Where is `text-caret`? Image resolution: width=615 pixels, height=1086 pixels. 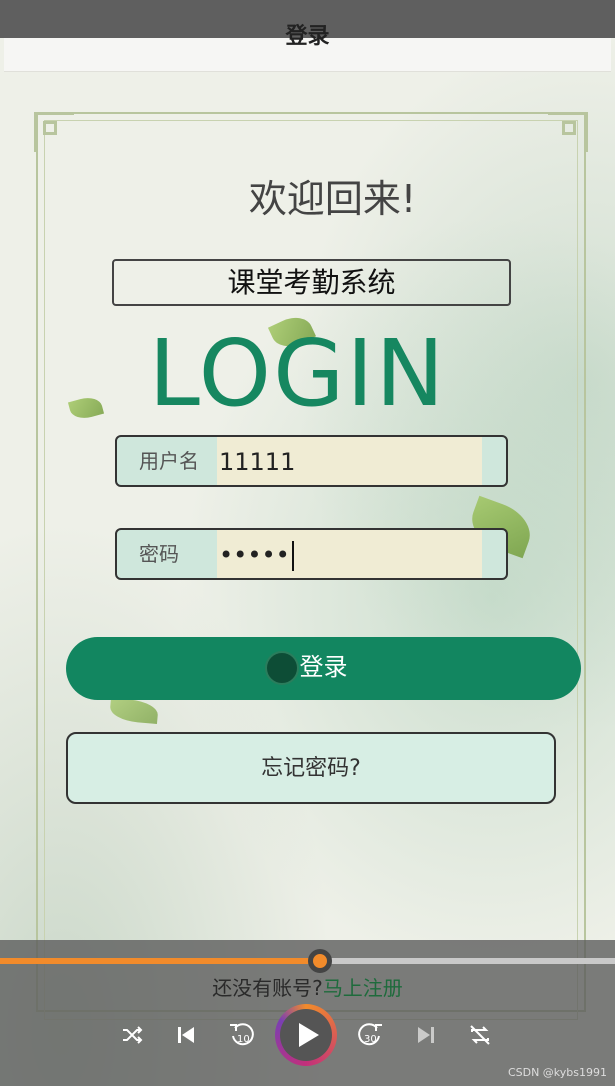 text-caret is located at coordinates (292, 556).